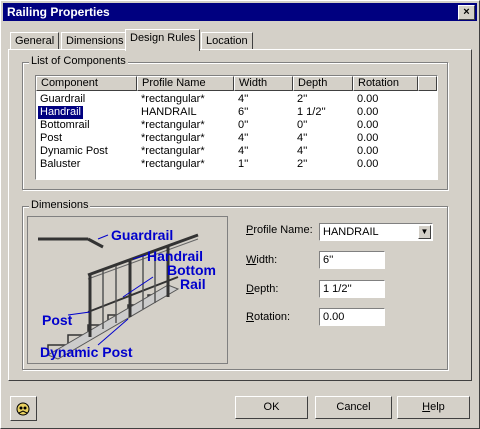  I want to click on tab-label: Dimensions, so click(95, 41).